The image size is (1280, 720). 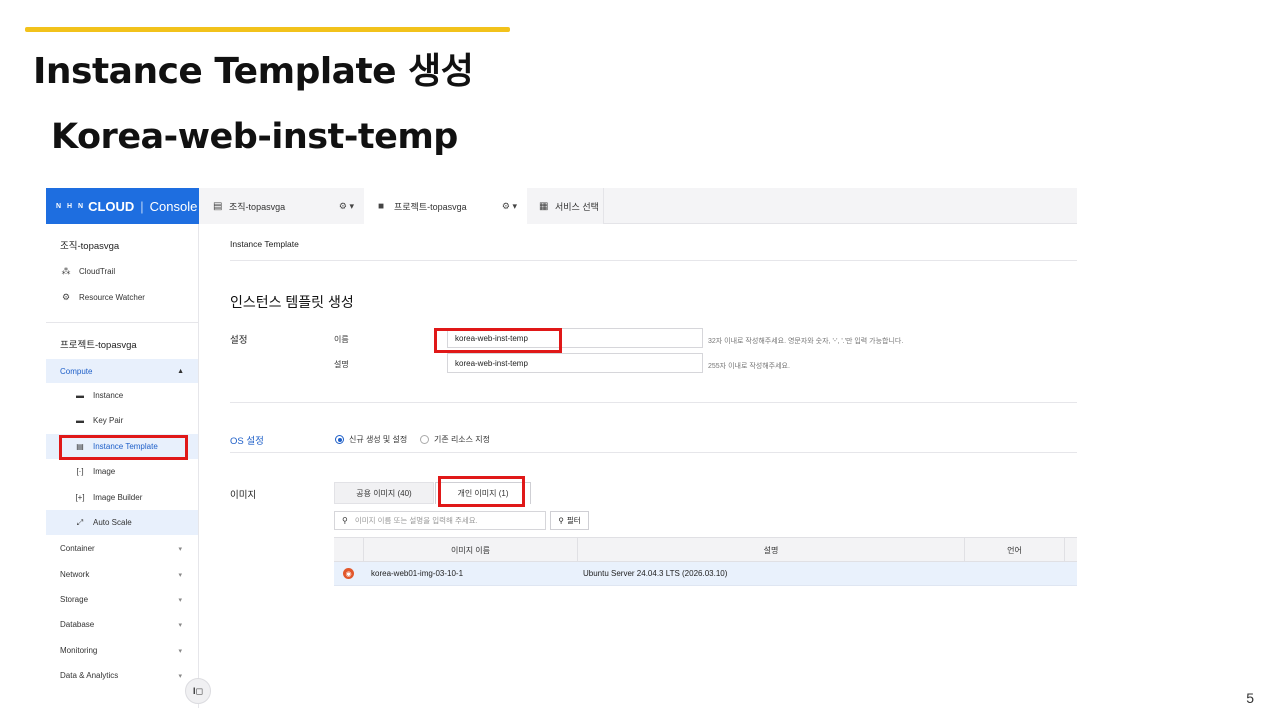 I want to click on sidebar-item-label: Instance, so click(x=108, y=395).